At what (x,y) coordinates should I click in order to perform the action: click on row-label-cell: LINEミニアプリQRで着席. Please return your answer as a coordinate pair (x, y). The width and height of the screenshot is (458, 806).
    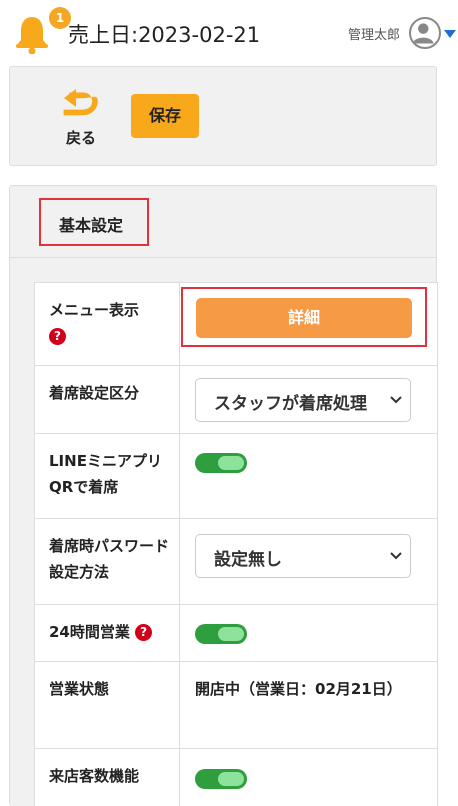
    Looking at the image, I should click on (107, 476).